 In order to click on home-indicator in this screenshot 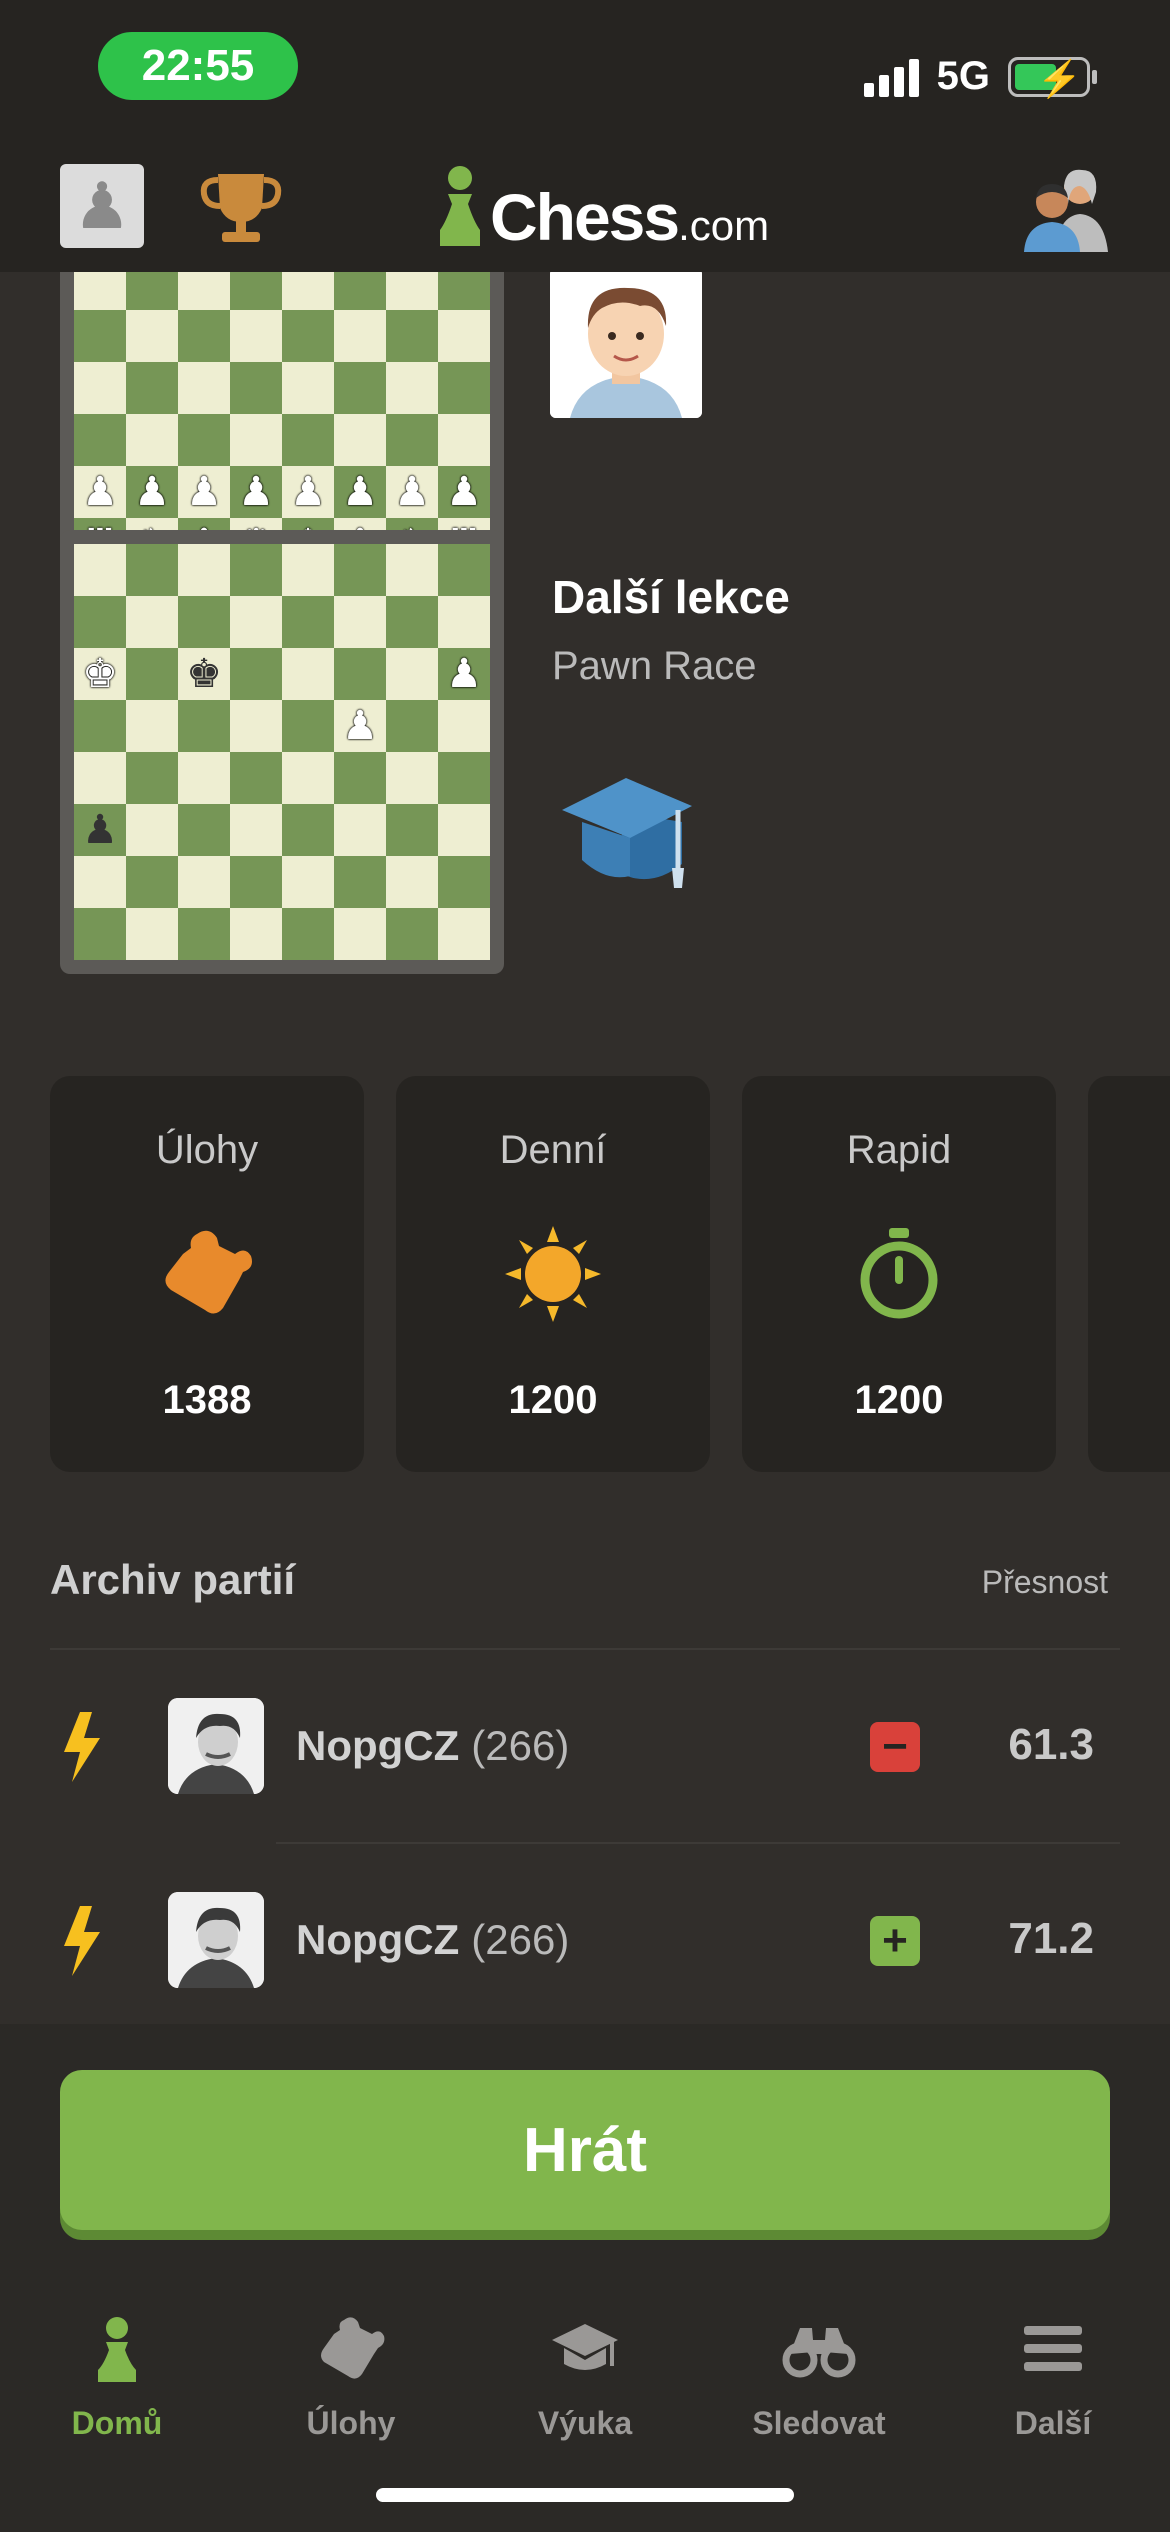, I will do `click(585, 2495)`.